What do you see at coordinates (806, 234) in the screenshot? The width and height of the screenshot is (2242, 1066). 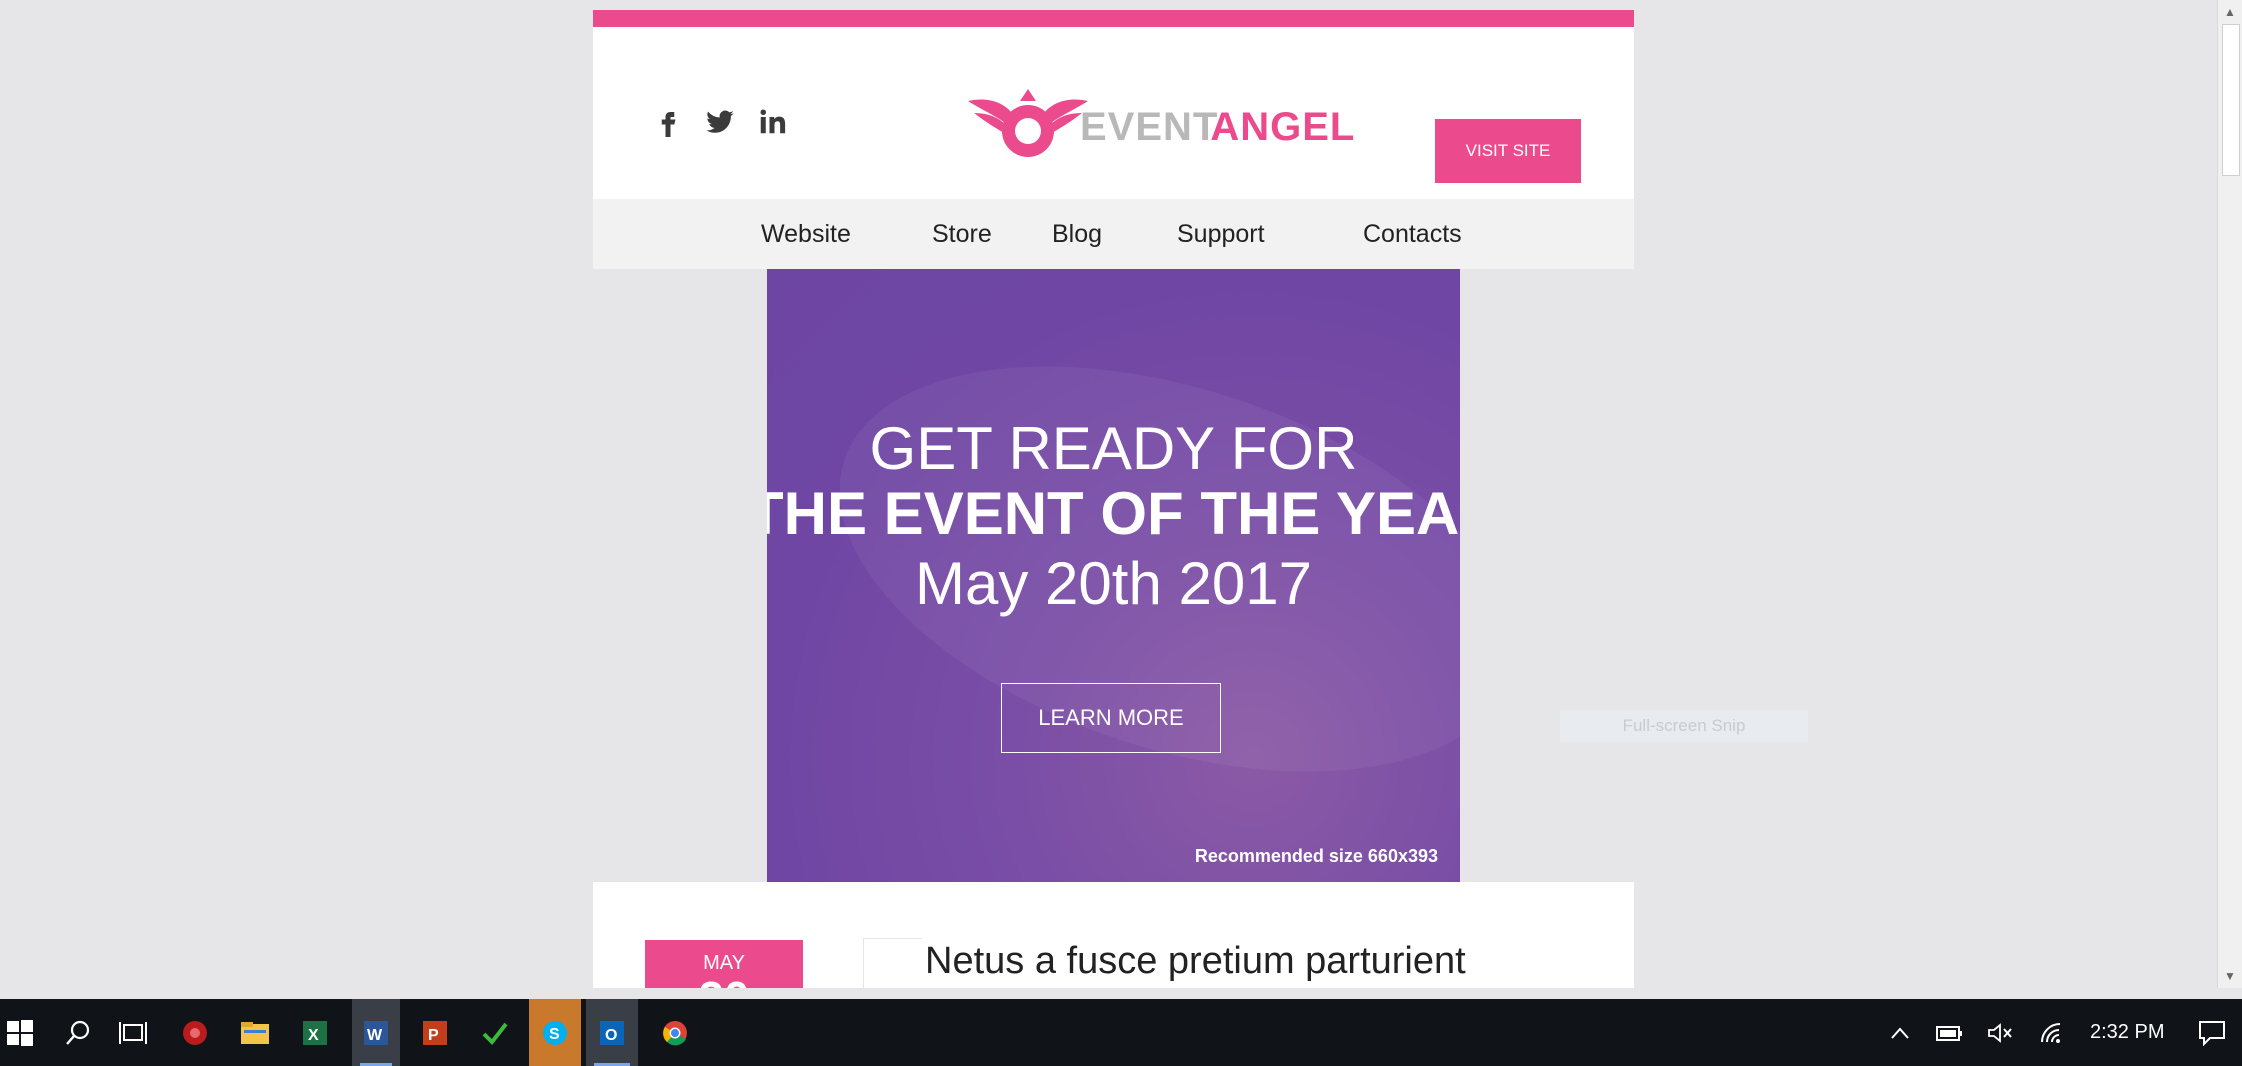 I see `nav-website: Website` at bounding box center [806, 234].